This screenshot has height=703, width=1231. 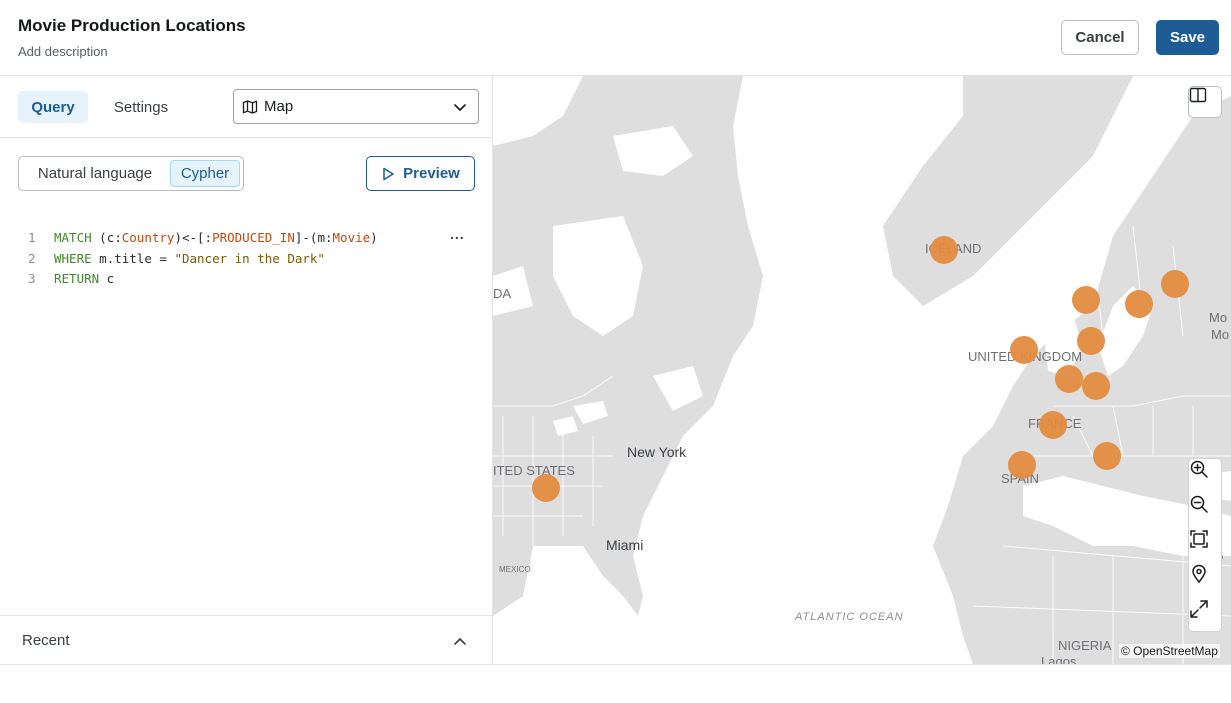 I want to click on code-text: RETURN c, so click(x=80, y=279).